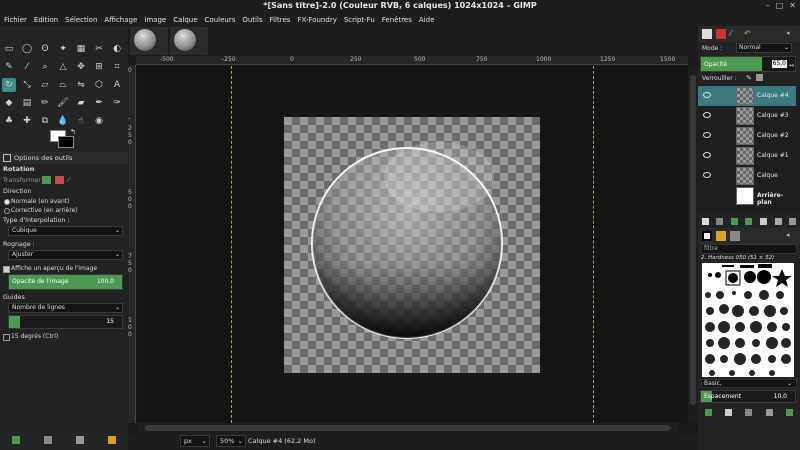 This screenshot has width=800, height=450. I want to click on vertical-ruler: 0 - 2 5 0 5 0 0 7 5 0 1 0 0, so click(132, 244).